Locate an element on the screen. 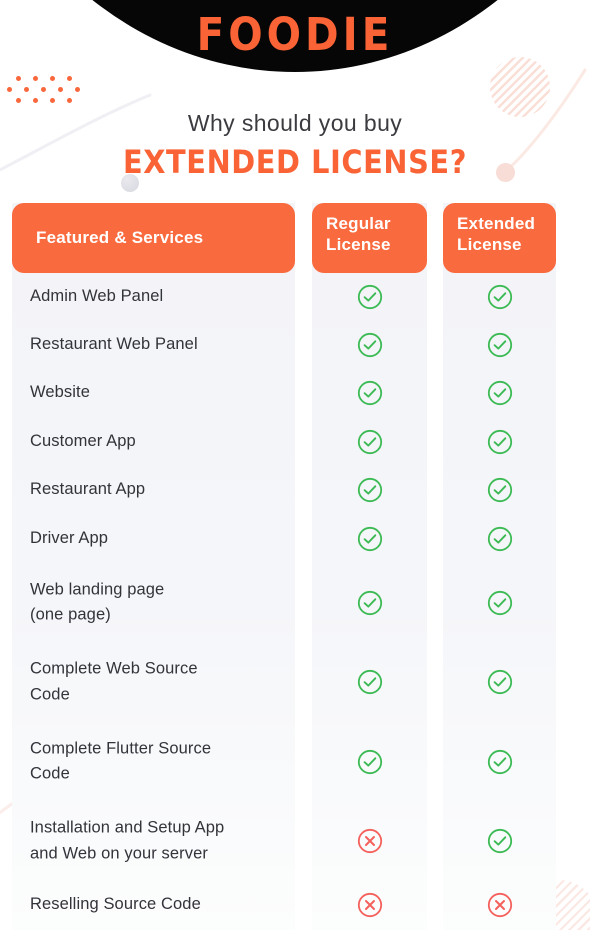 This screenshot has height=930, width=590. table-row: Complete Flutter Source Code is located at coordinates (153, 762).